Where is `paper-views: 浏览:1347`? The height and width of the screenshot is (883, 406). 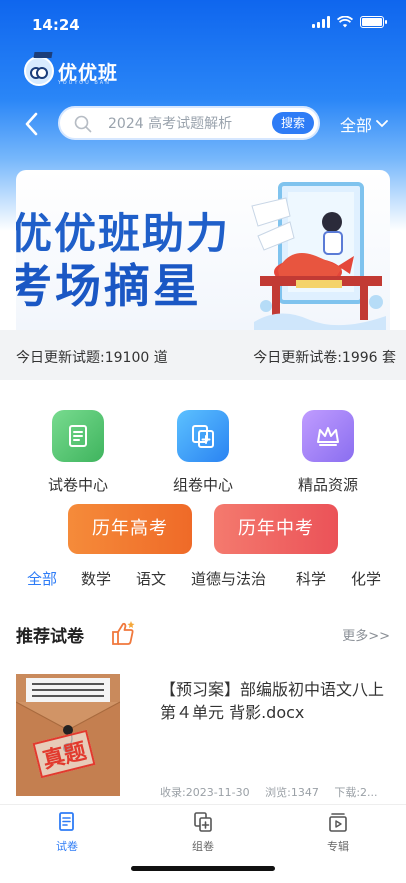 paper-views: 浏览:1347 is located at coordinates (292, 792).